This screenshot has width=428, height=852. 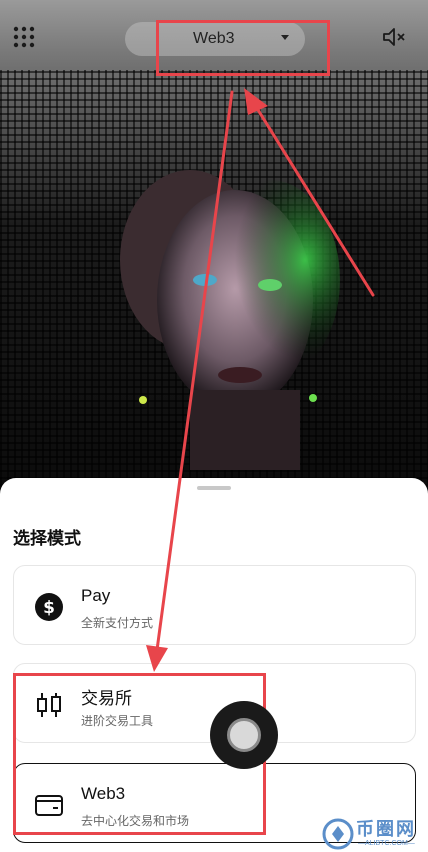 I want to click on highlight-box-top, so click(x=243, y=48).